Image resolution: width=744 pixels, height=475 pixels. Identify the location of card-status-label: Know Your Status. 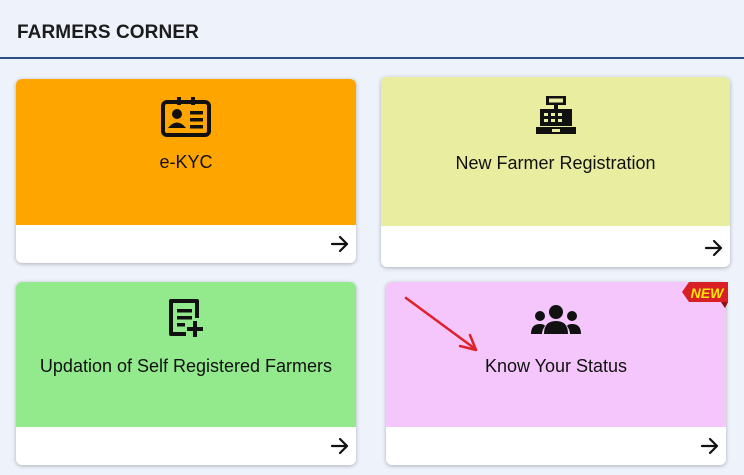
(556, 366).